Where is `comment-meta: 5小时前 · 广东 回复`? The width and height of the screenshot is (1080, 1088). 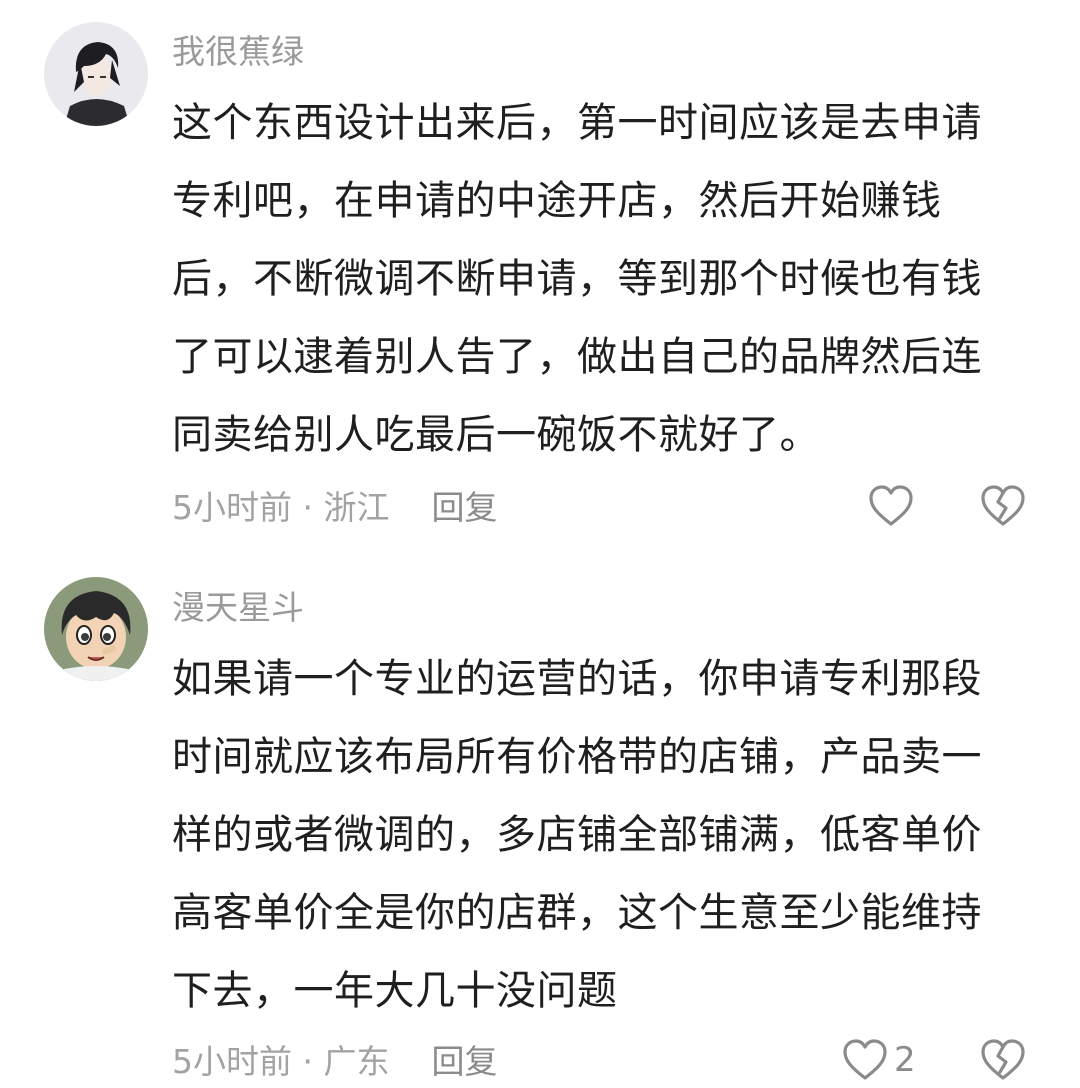 comment-meta: 5小时前 · 广东 回复 is located at coordinates (334, 1062).